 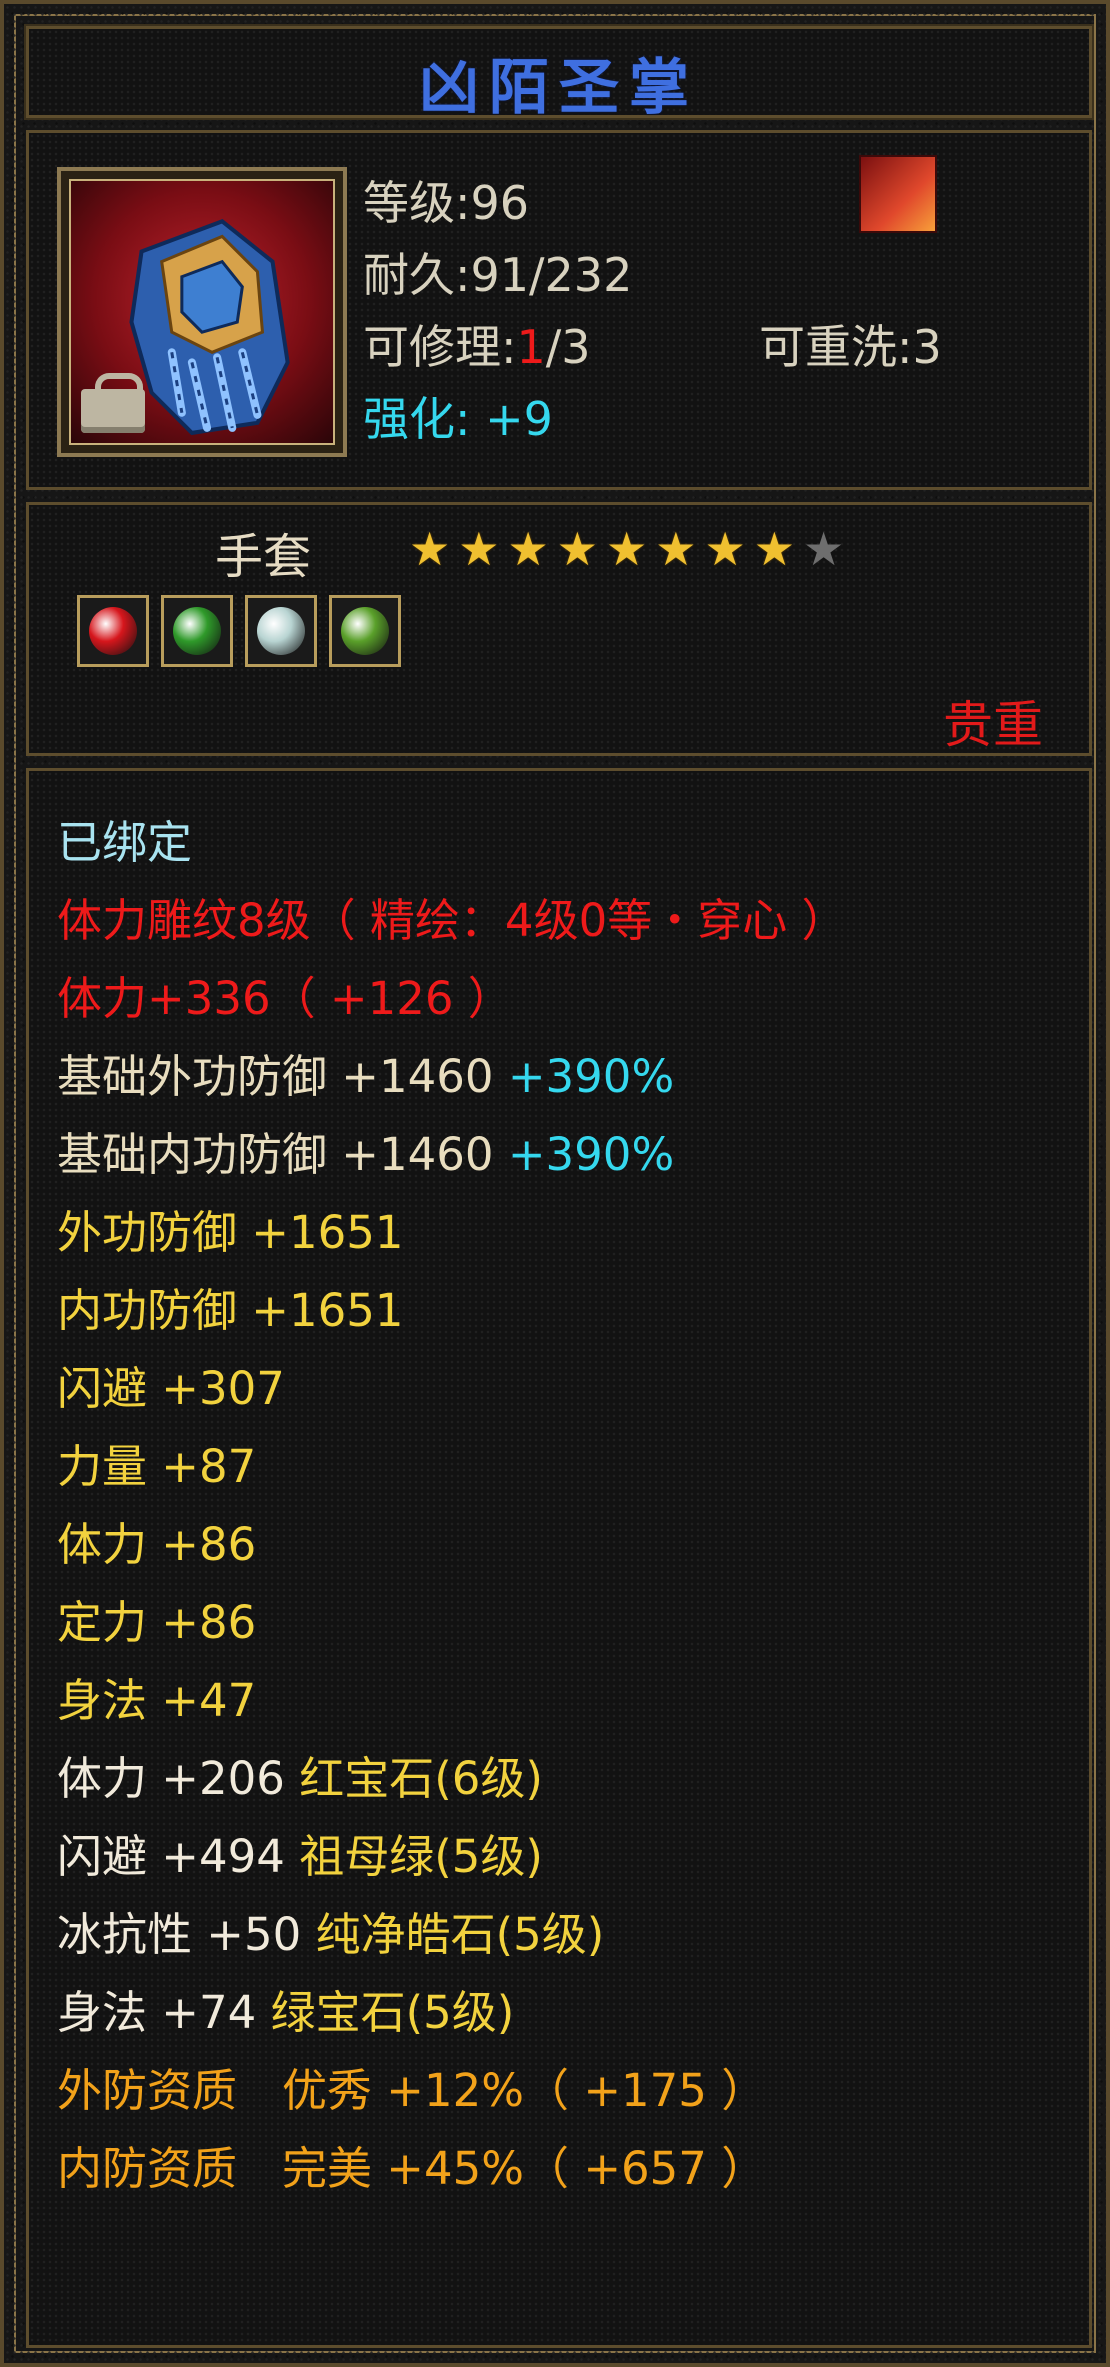 What do you see at coordinates (559, 629) in the screenshot?
I see `item-quality-panel: 手套 ★ ★ ★ ★ ★ ★ ★ ★ ★ 贵重` at bounding box center [559, 629].